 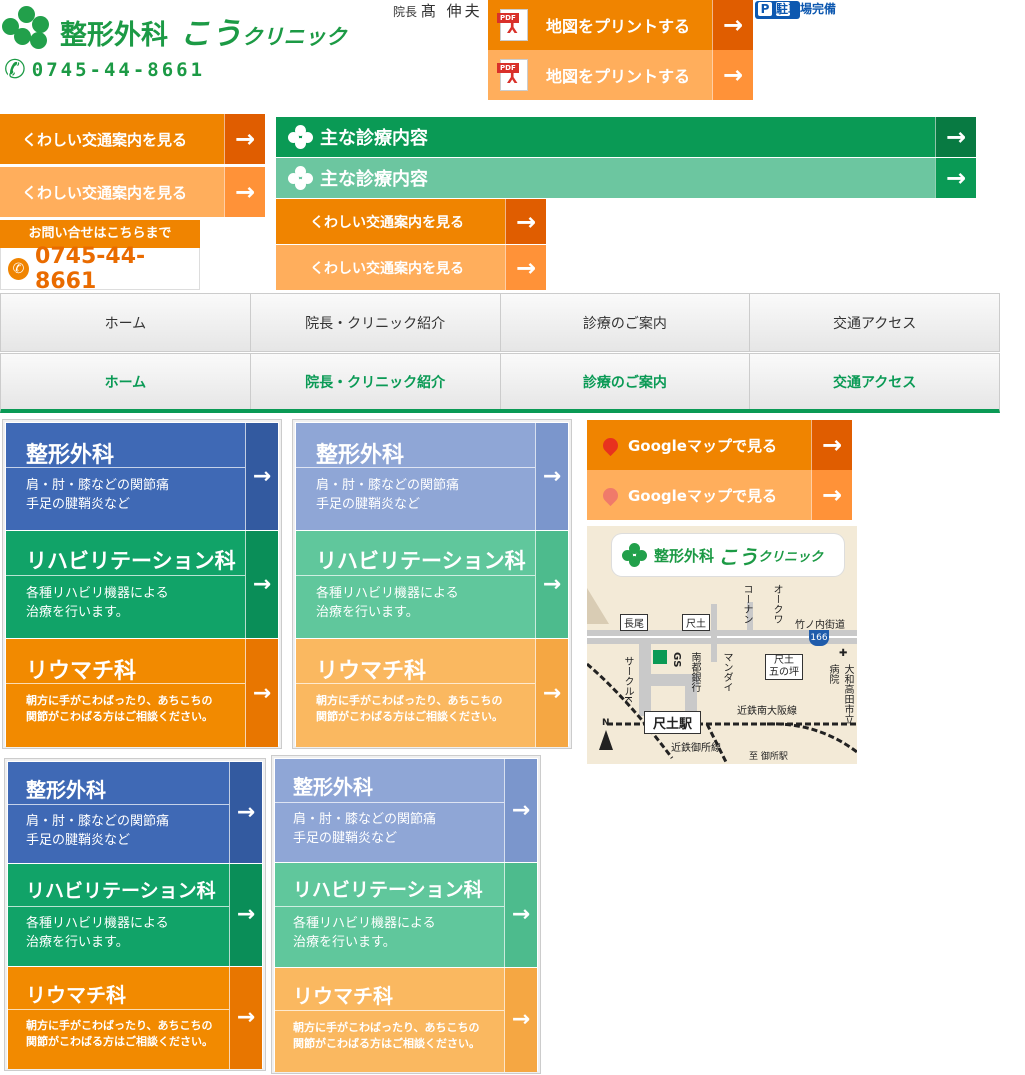 What do you see at coordinates (719, 445) in the screenshot?
I see `google-map-button: Googleマップで見る →` at bounding box center [719, 445].